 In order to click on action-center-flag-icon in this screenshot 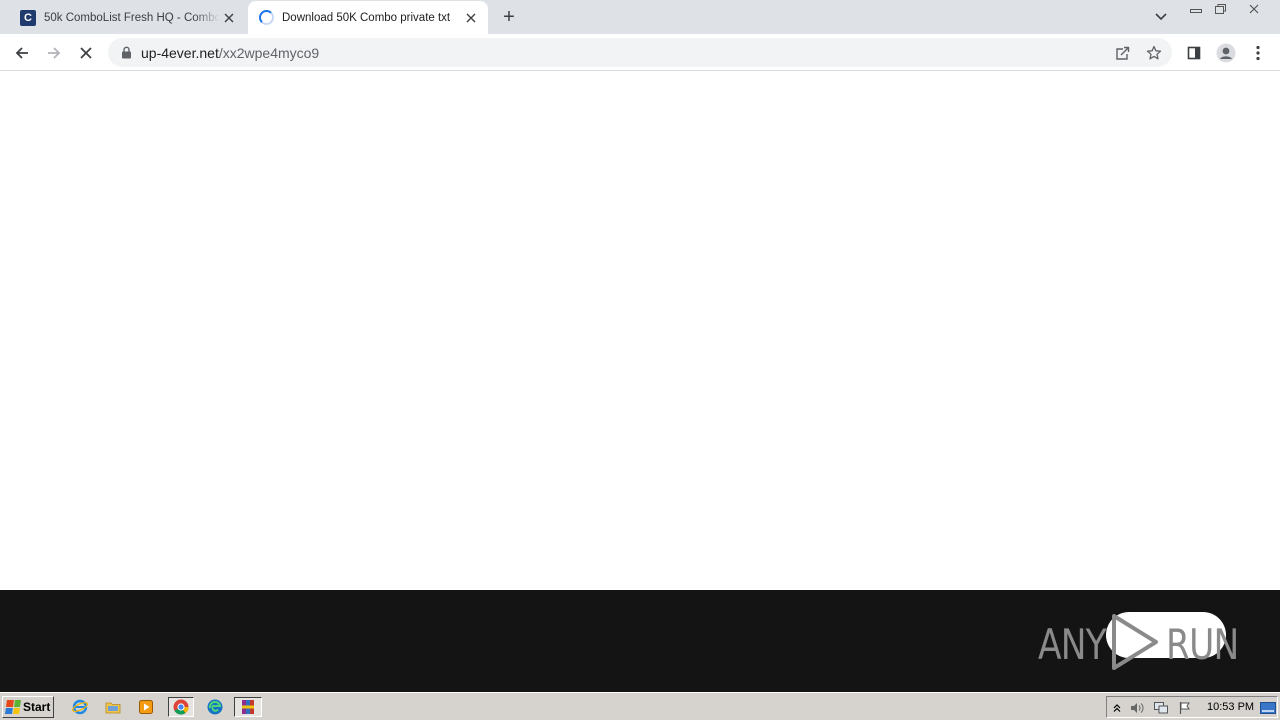, I will do `click(1185, 708)`.